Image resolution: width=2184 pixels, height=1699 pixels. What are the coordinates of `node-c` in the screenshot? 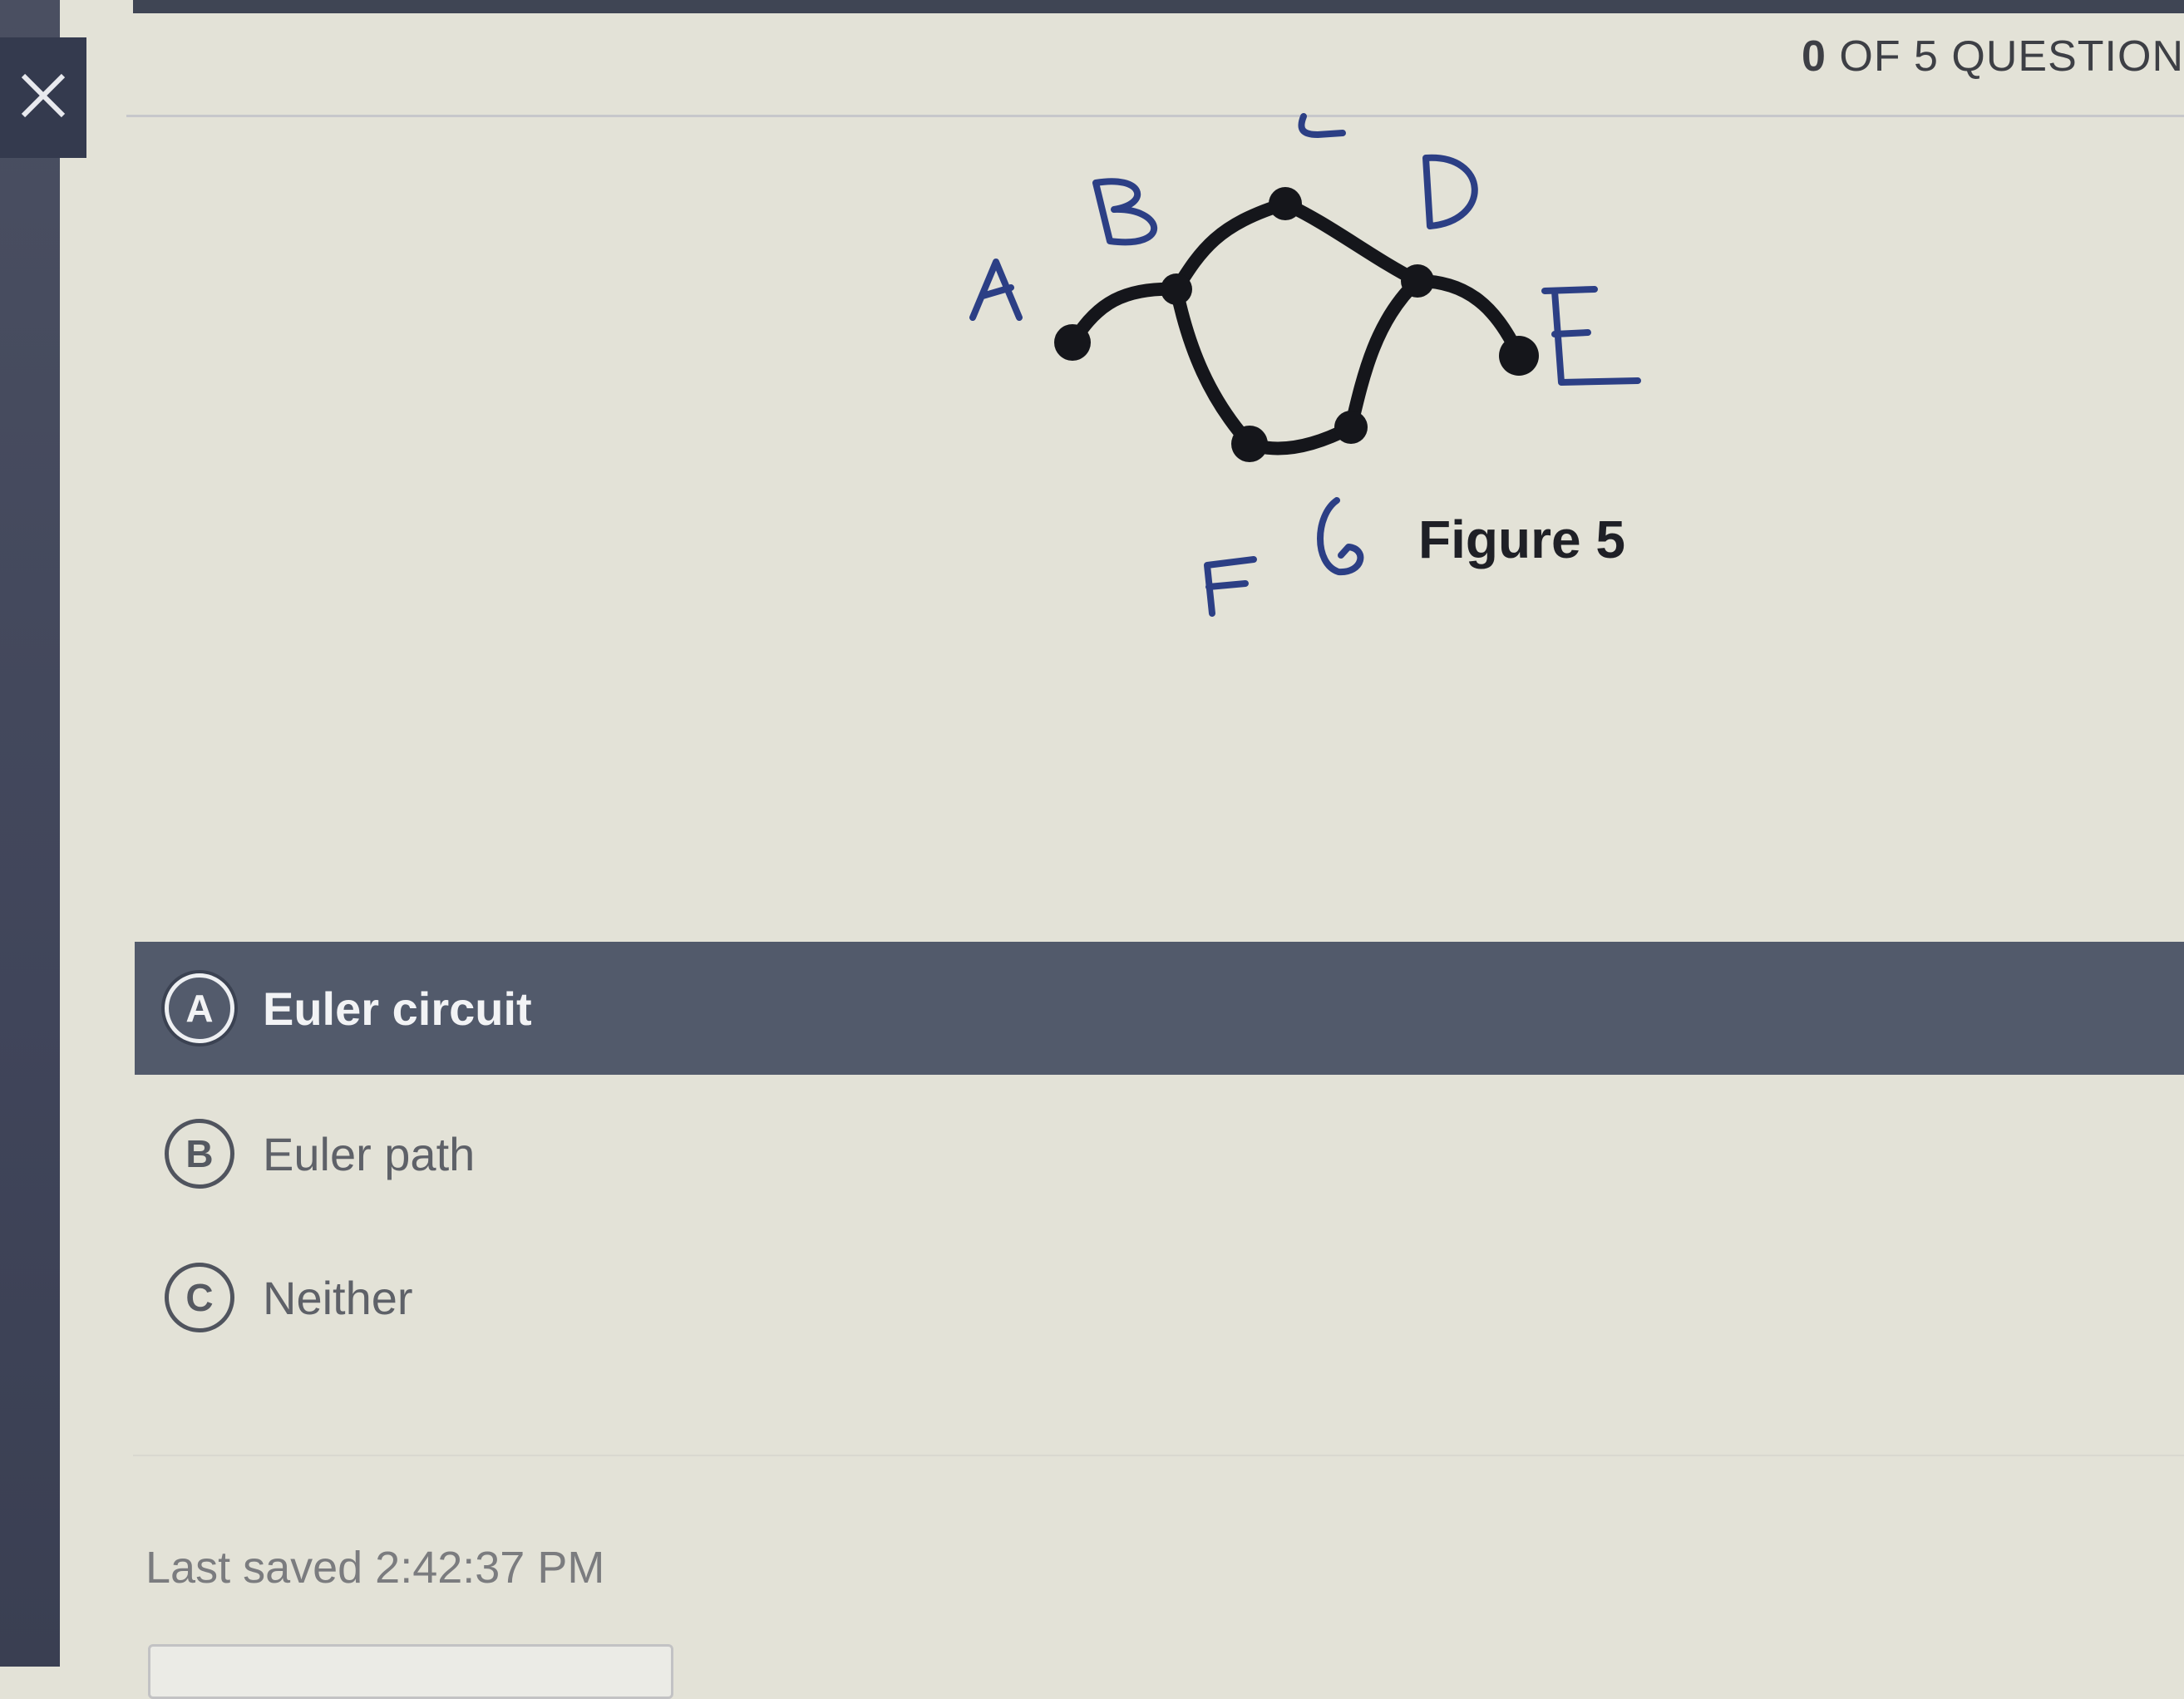 It's located at (1285, 203).